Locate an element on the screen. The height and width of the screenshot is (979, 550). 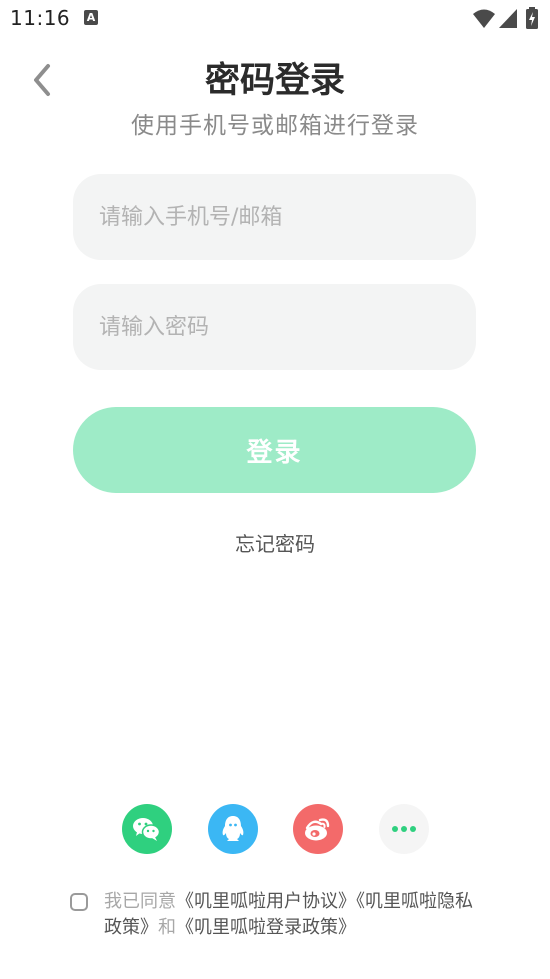
more-login-button is located at coordinates (404, 829).